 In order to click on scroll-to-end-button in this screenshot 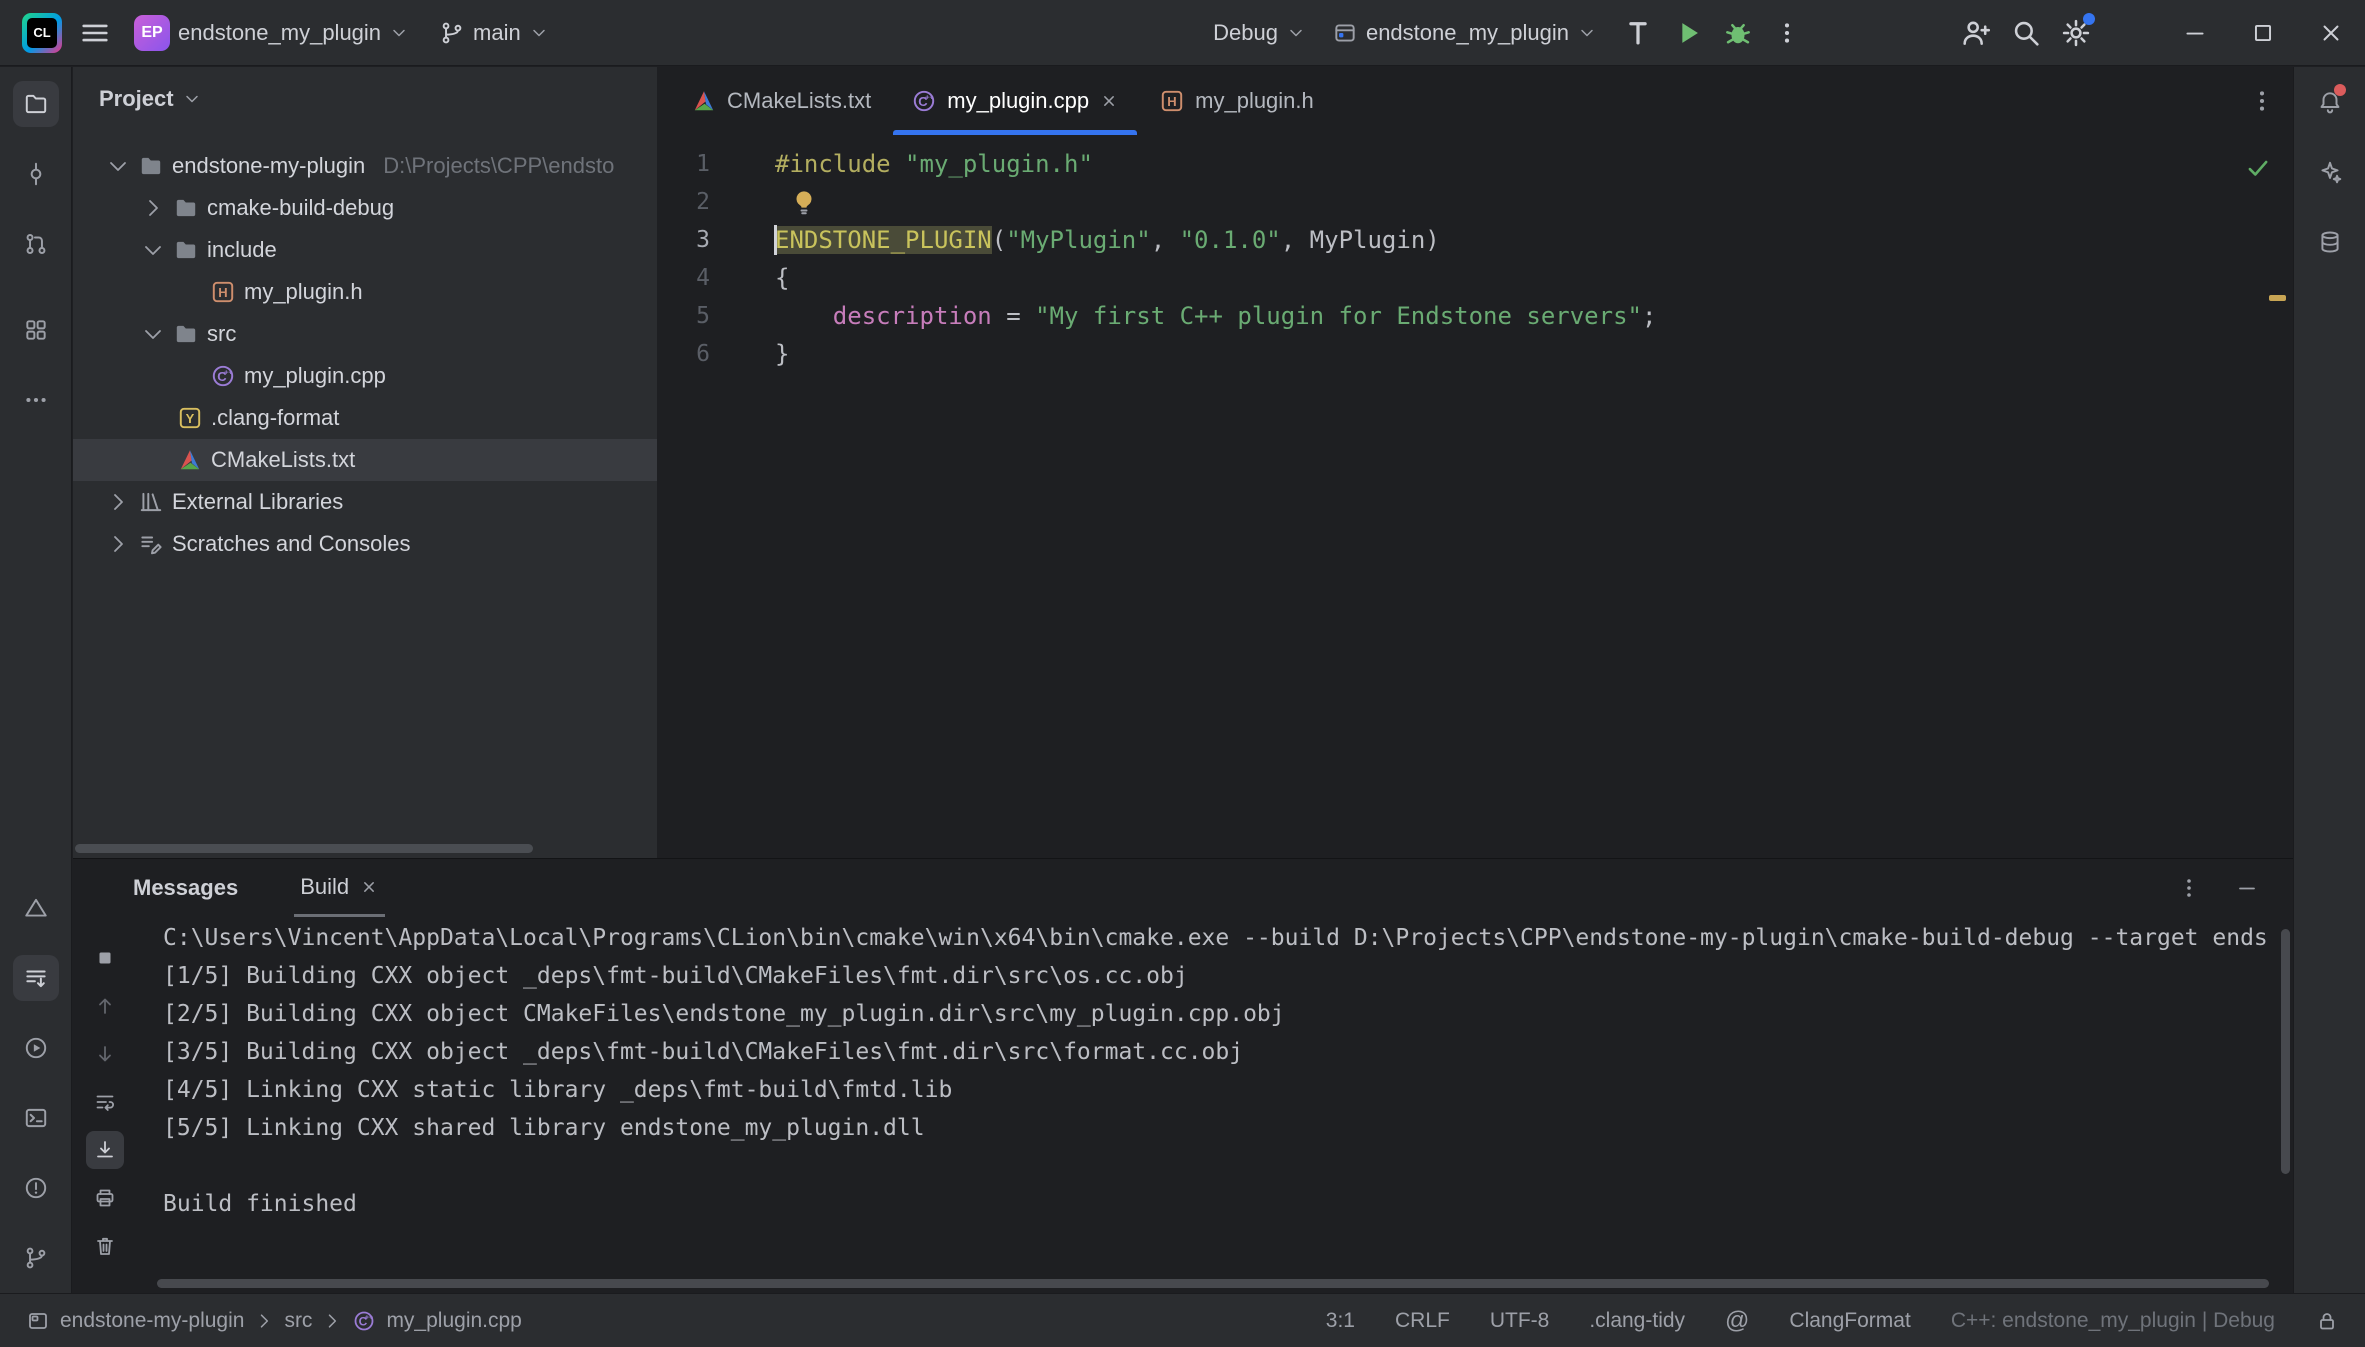, I will do `click(105, 1150)`.